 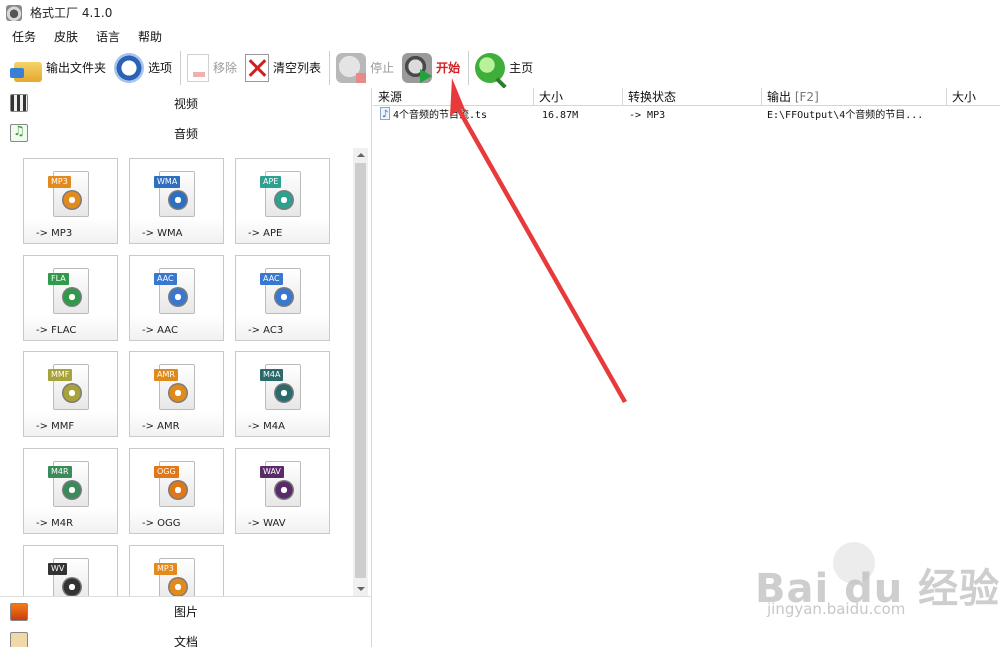 I want to click on format-tile: FLA -> FLAC, so click(x=70, y=298).